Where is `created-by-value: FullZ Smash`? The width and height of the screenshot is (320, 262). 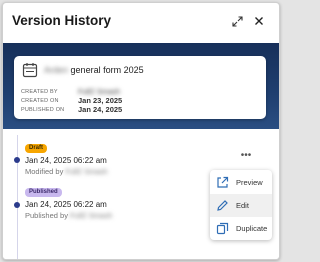 created-by-value: FullZ Smash is located at coordinates (99, 91).